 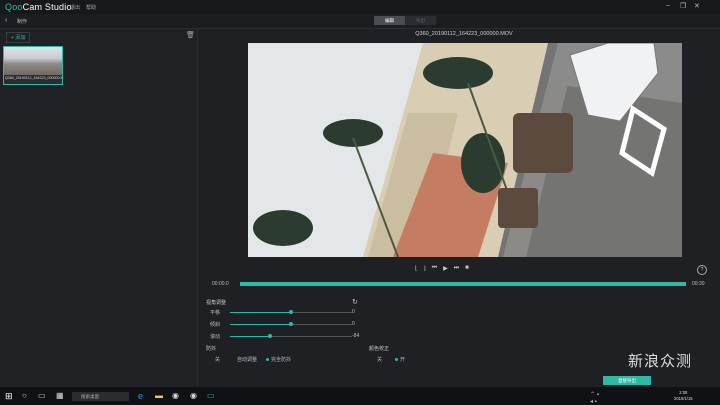 I want to click on trash-icon: 🗑, so click(x=190, y=35).